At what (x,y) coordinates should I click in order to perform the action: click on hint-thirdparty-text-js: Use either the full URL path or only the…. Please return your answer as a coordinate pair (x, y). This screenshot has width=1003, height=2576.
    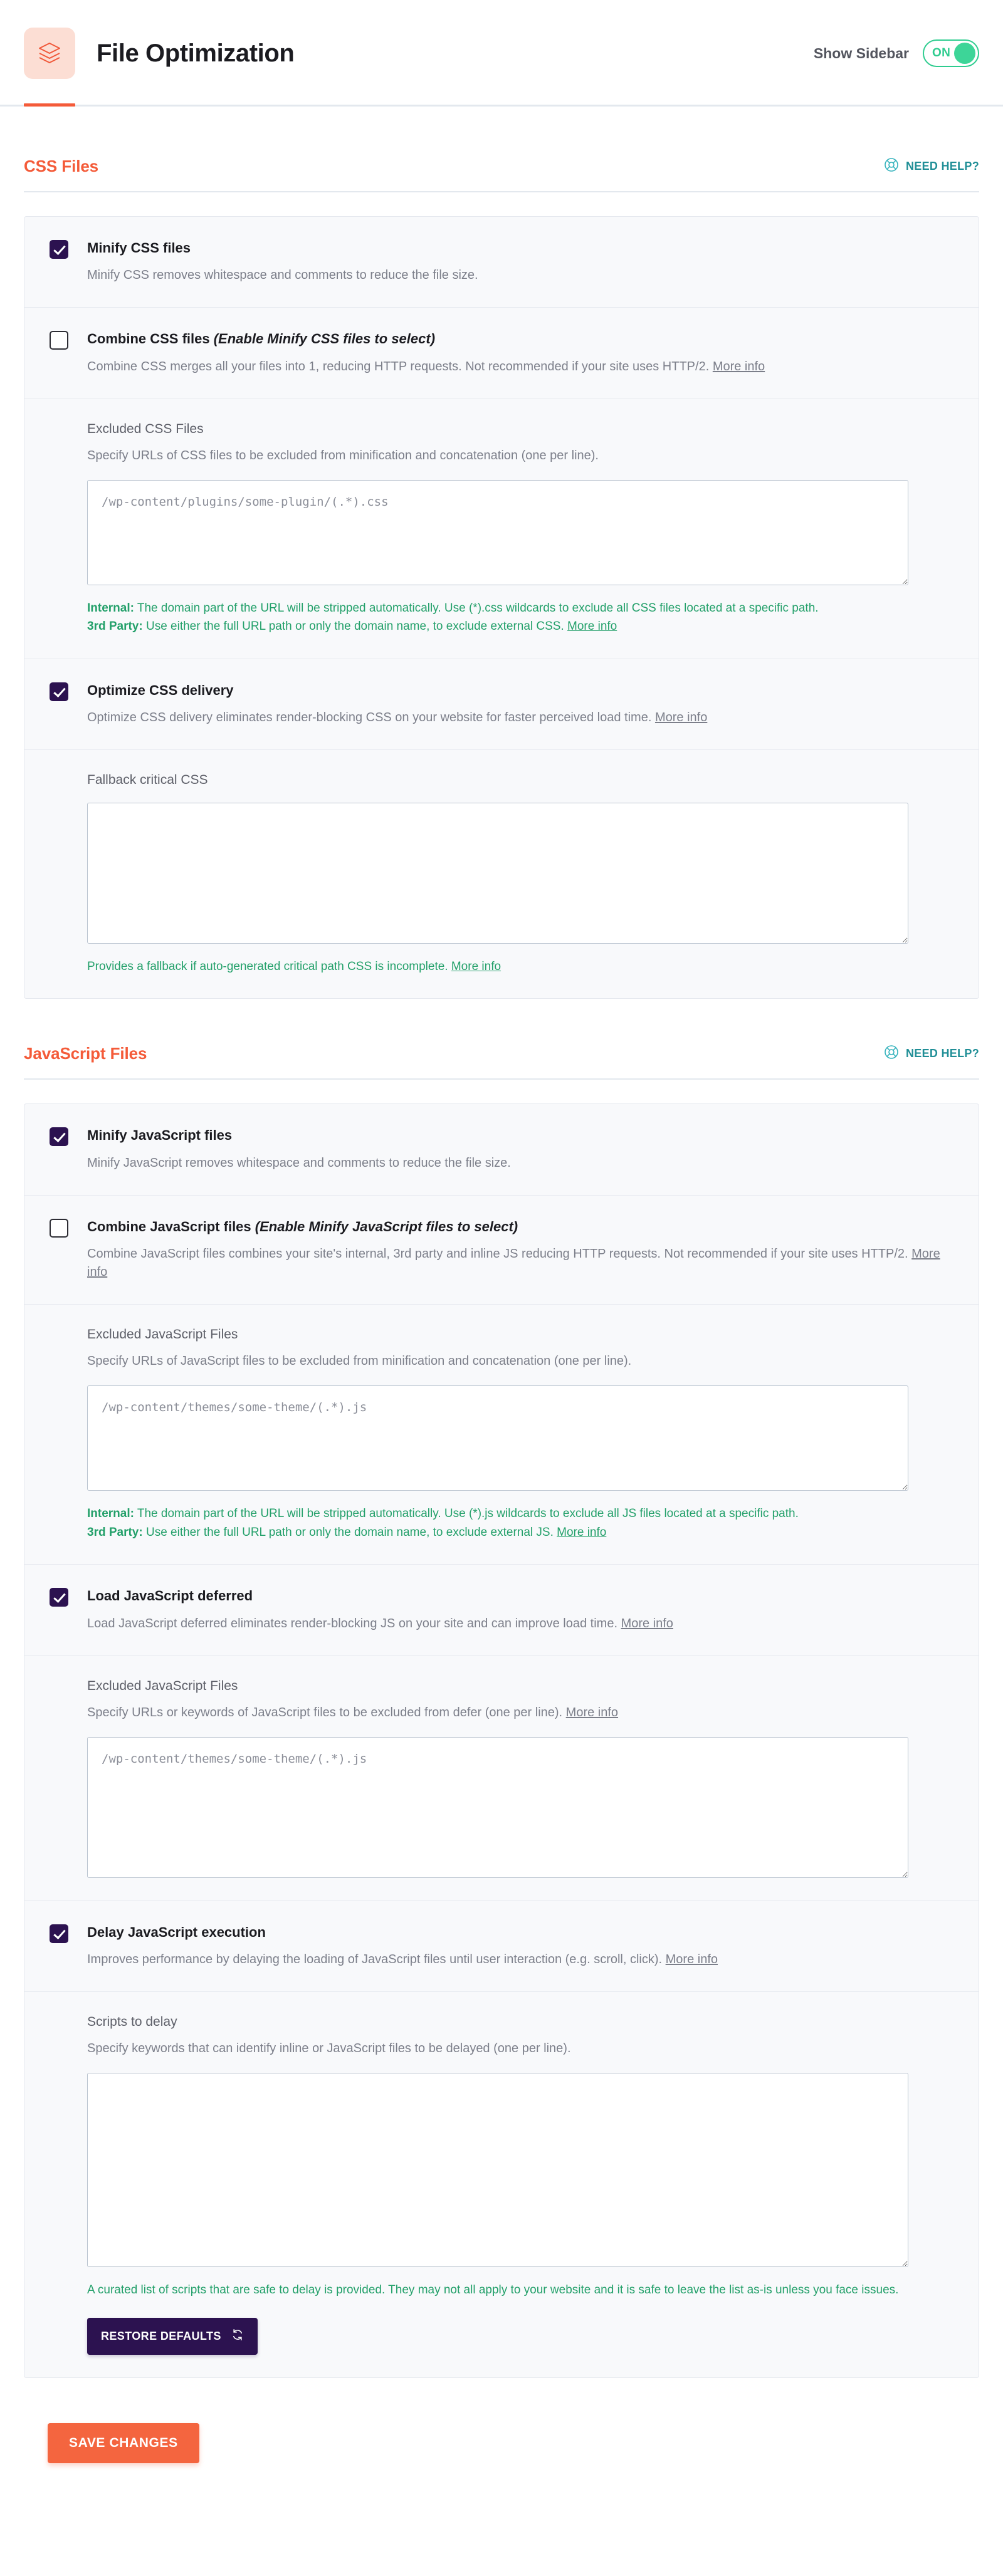
    Looking at the image, I should click on (349, 1532).